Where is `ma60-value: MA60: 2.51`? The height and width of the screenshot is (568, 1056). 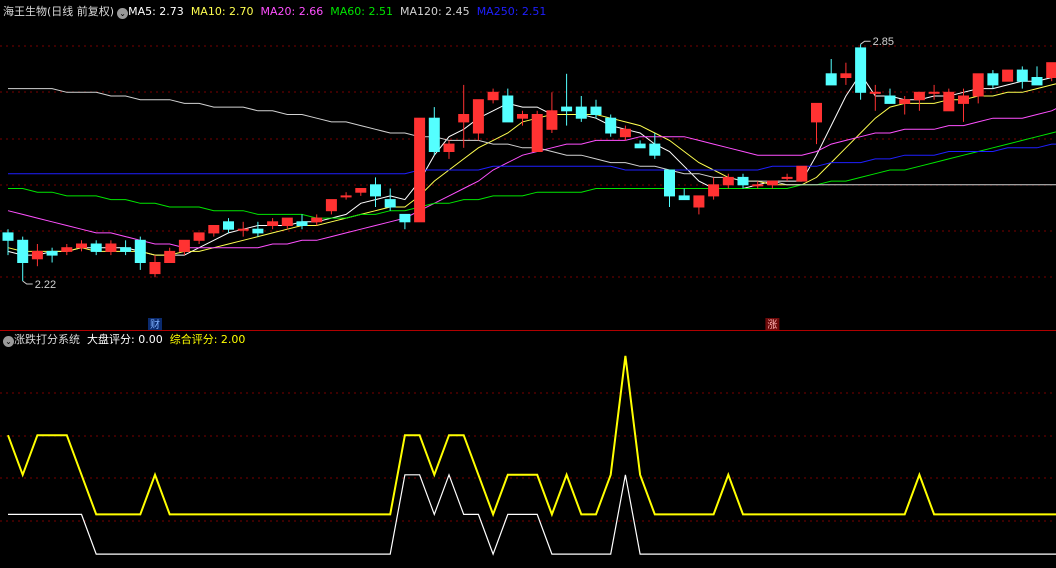 ma60-value: MA60: 2.51 is located at coordinates (361, 11).